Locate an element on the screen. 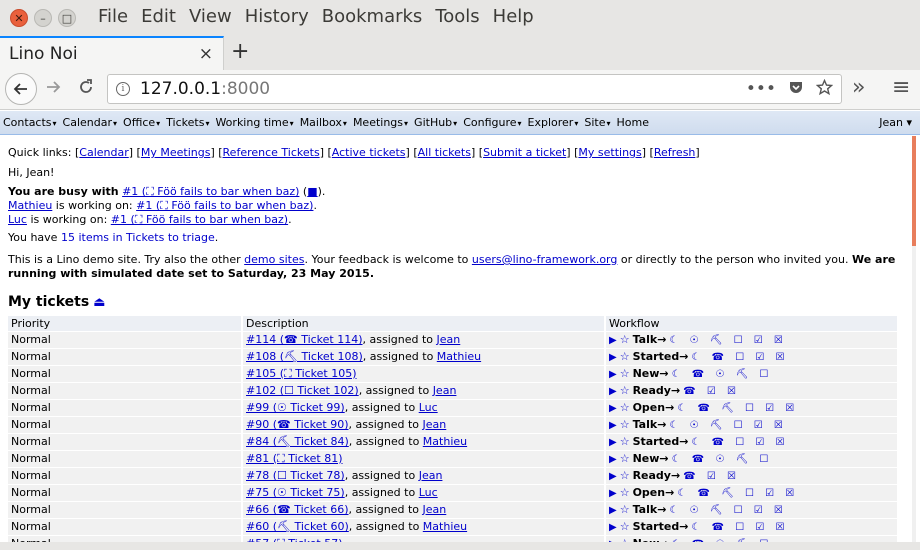  app-menu-mailbox: Mailbox▾ is located at coordinates (323, 122).